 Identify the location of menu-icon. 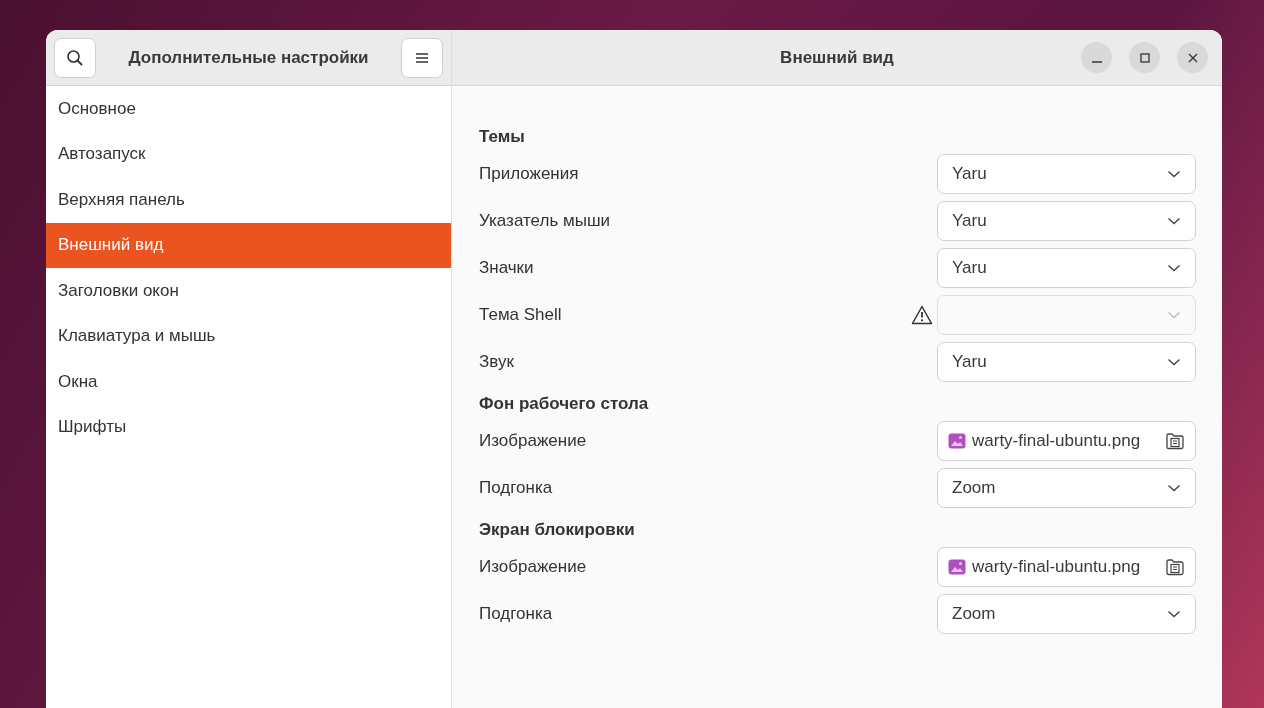
(422, 57).